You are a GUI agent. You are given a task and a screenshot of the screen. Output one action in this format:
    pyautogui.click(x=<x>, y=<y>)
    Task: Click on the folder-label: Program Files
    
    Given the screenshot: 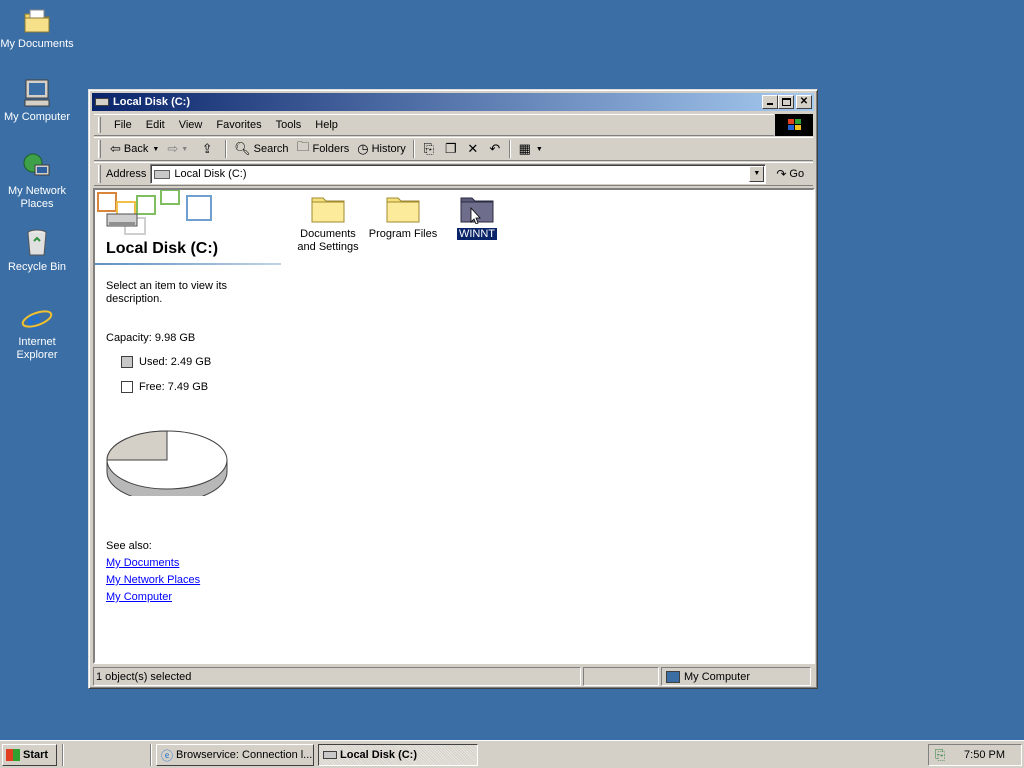 What is the action you would take?
    pyautogui.click(x=403, y=234)
    